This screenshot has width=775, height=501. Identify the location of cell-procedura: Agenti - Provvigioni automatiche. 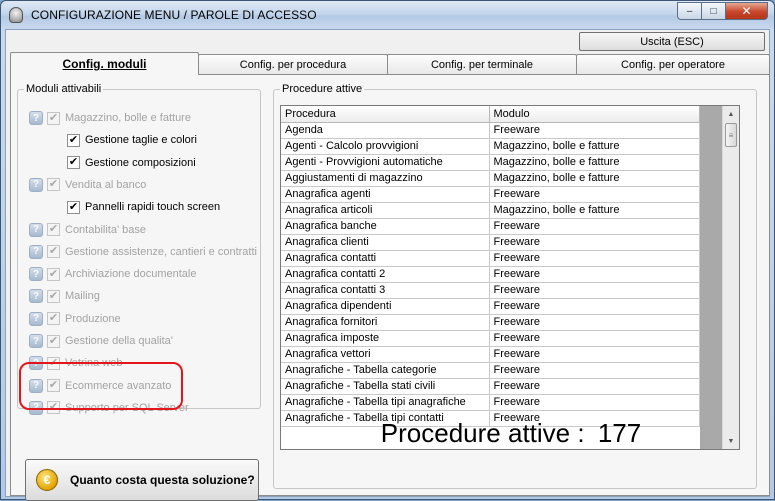
(385, 162).